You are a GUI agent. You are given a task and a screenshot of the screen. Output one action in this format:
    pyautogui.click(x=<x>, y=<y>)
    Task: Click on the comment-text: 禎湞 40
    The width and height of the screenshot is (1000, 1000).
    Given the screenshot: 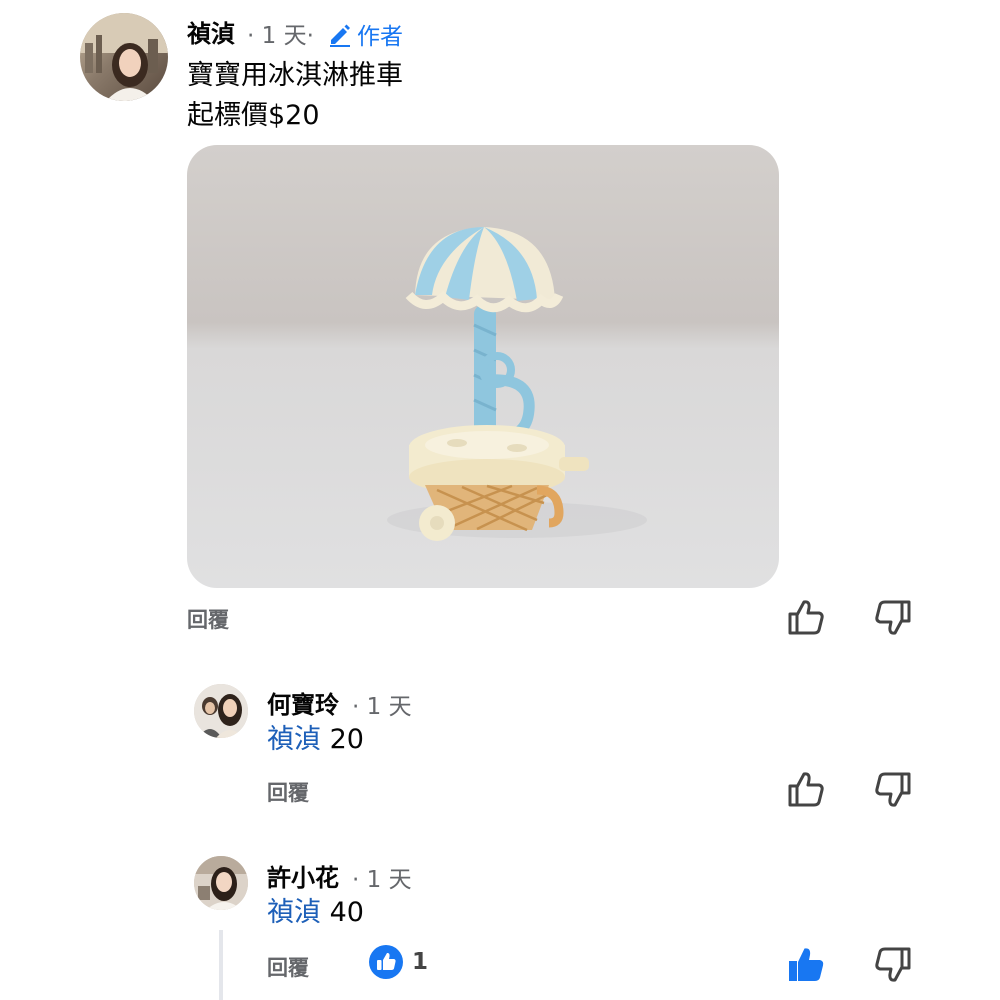 What is the action you would take?
    pyautogui.click(x=315, y=913)
    